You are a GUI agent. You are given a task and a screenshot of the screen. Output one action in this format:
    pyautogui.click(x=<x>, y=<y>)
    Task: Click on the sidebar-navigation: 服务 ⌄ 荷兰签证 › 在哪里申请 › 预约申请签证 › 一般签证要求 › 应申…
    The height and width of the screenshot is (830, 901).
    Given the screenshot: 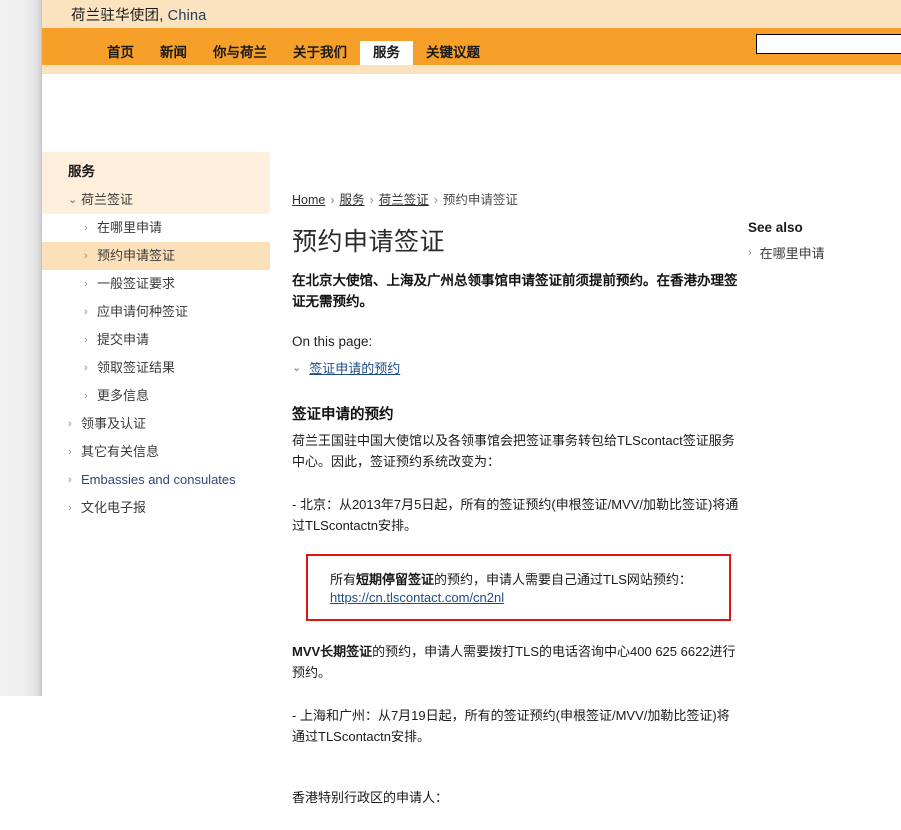 What is the action you would take?
    pyautogui.click(x=156, y=337)
    